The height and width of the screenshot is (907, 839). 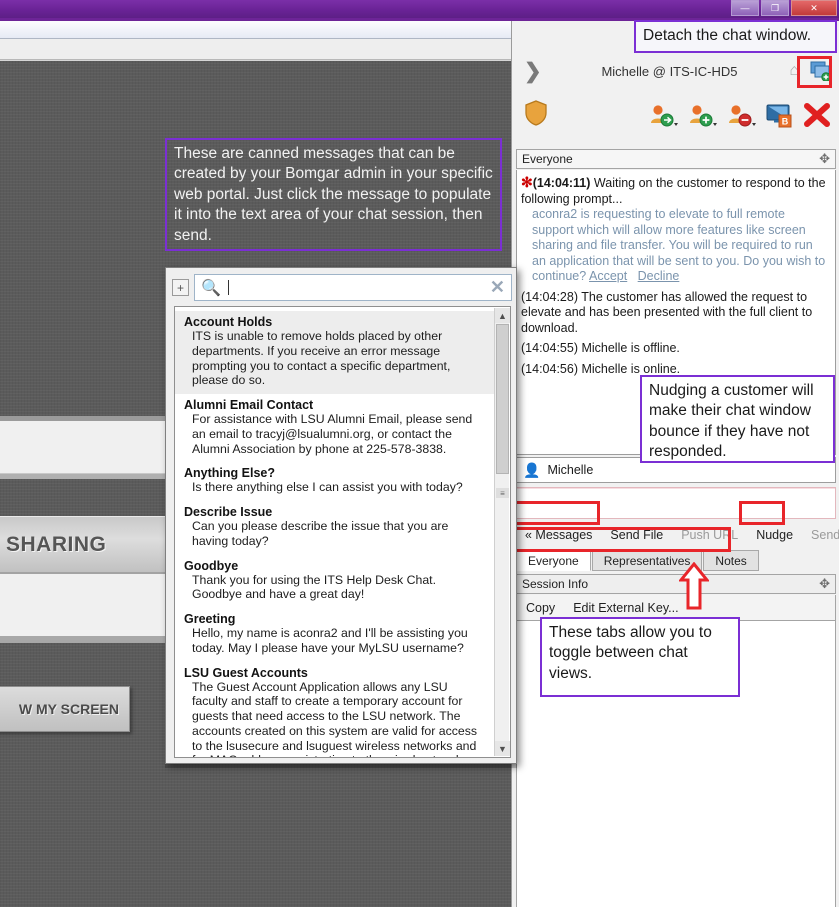 What do you see at coordinates (540, 608) in the screenshot?
I see `copy-button: Copy` at bounding box center [540, 608].